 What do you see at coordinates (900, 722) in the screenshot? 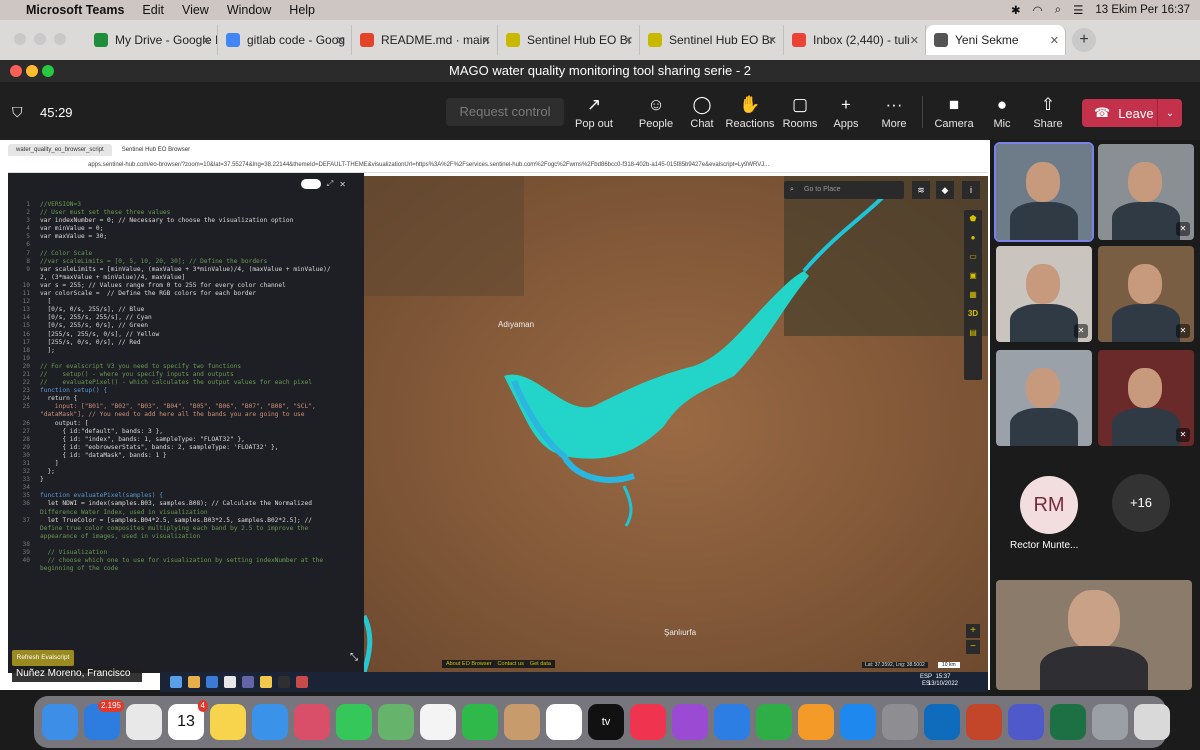
I see `dock-settings-icon` at bounding box center [900, 722].